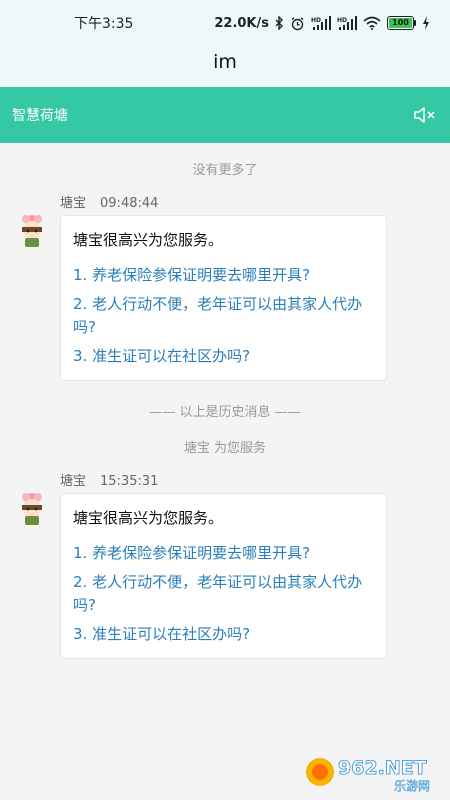 This screenshot has width=450, height=800. What do you see at coordinates (225, 62) in the screenshot?
I see `app-title: im` at bounding box center [225, 62].